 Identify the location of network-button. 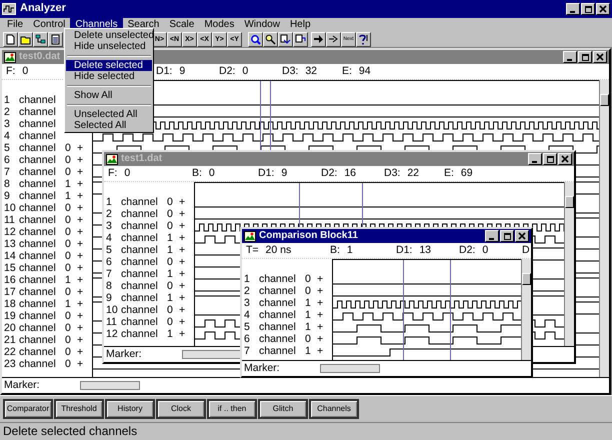
(40, 39).